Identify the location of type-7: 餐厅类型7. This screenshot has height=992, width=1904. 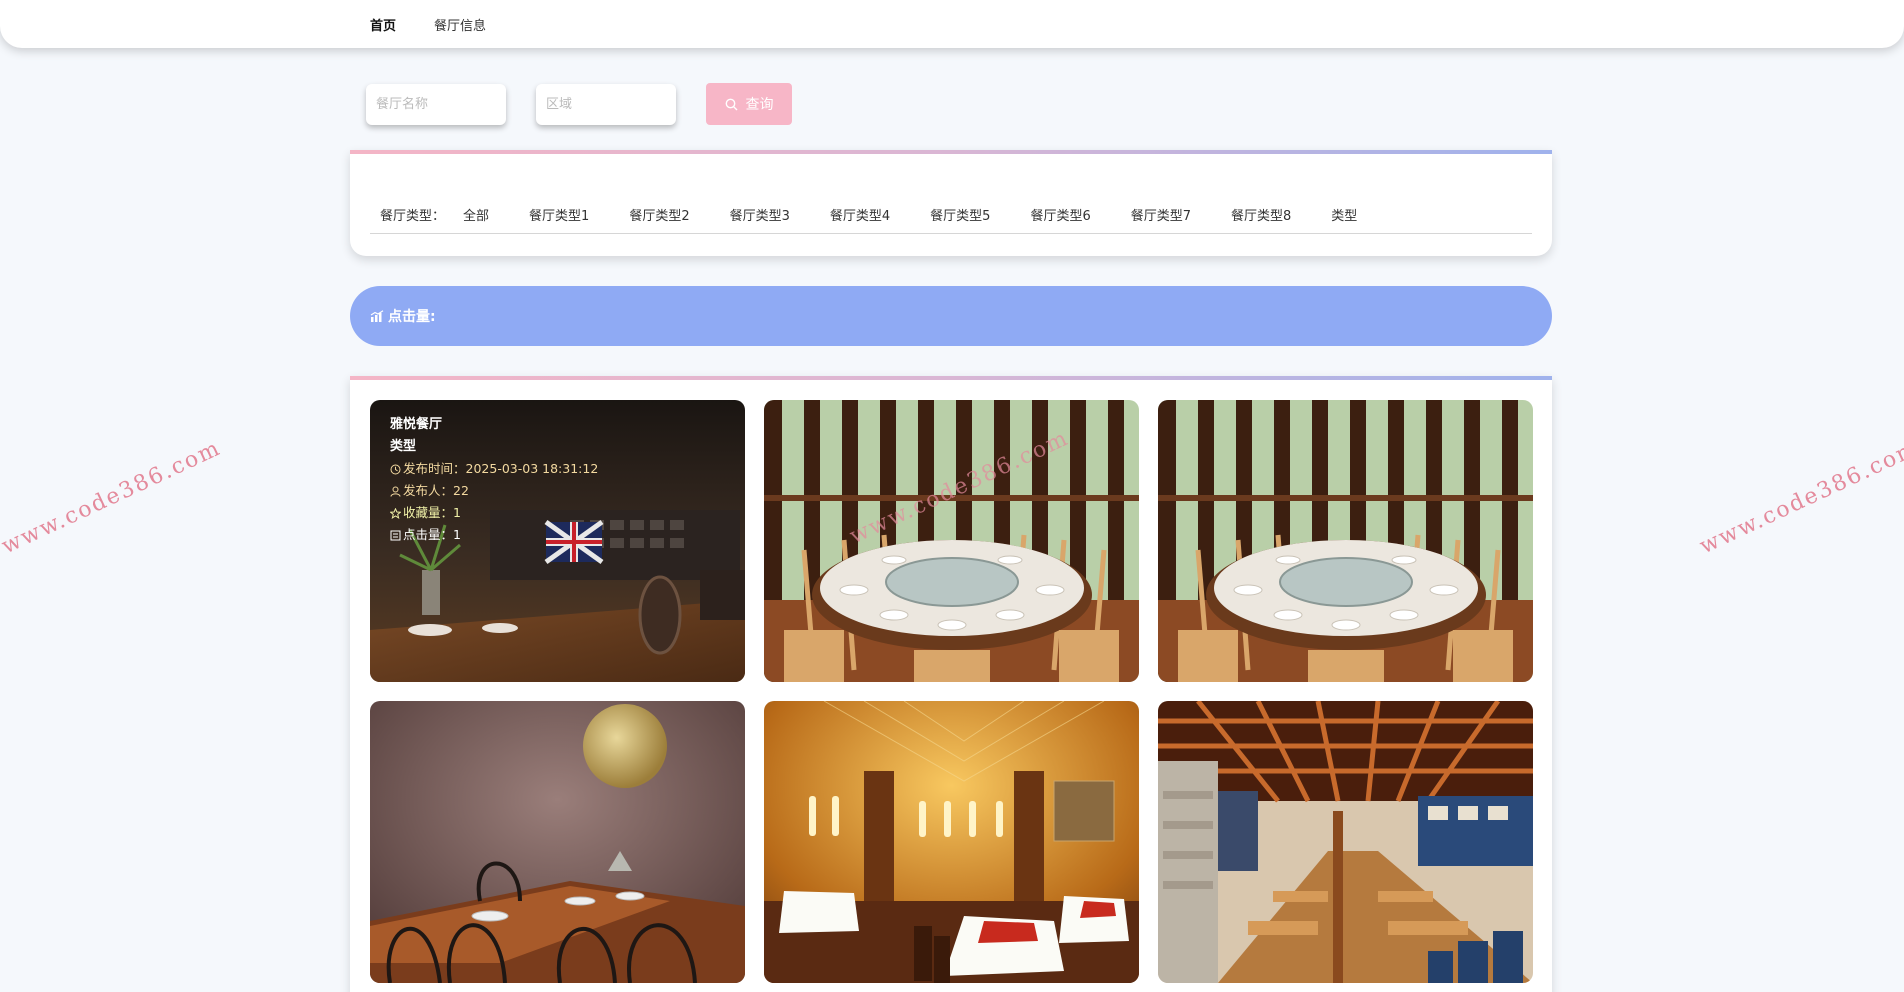
(1161, 214).